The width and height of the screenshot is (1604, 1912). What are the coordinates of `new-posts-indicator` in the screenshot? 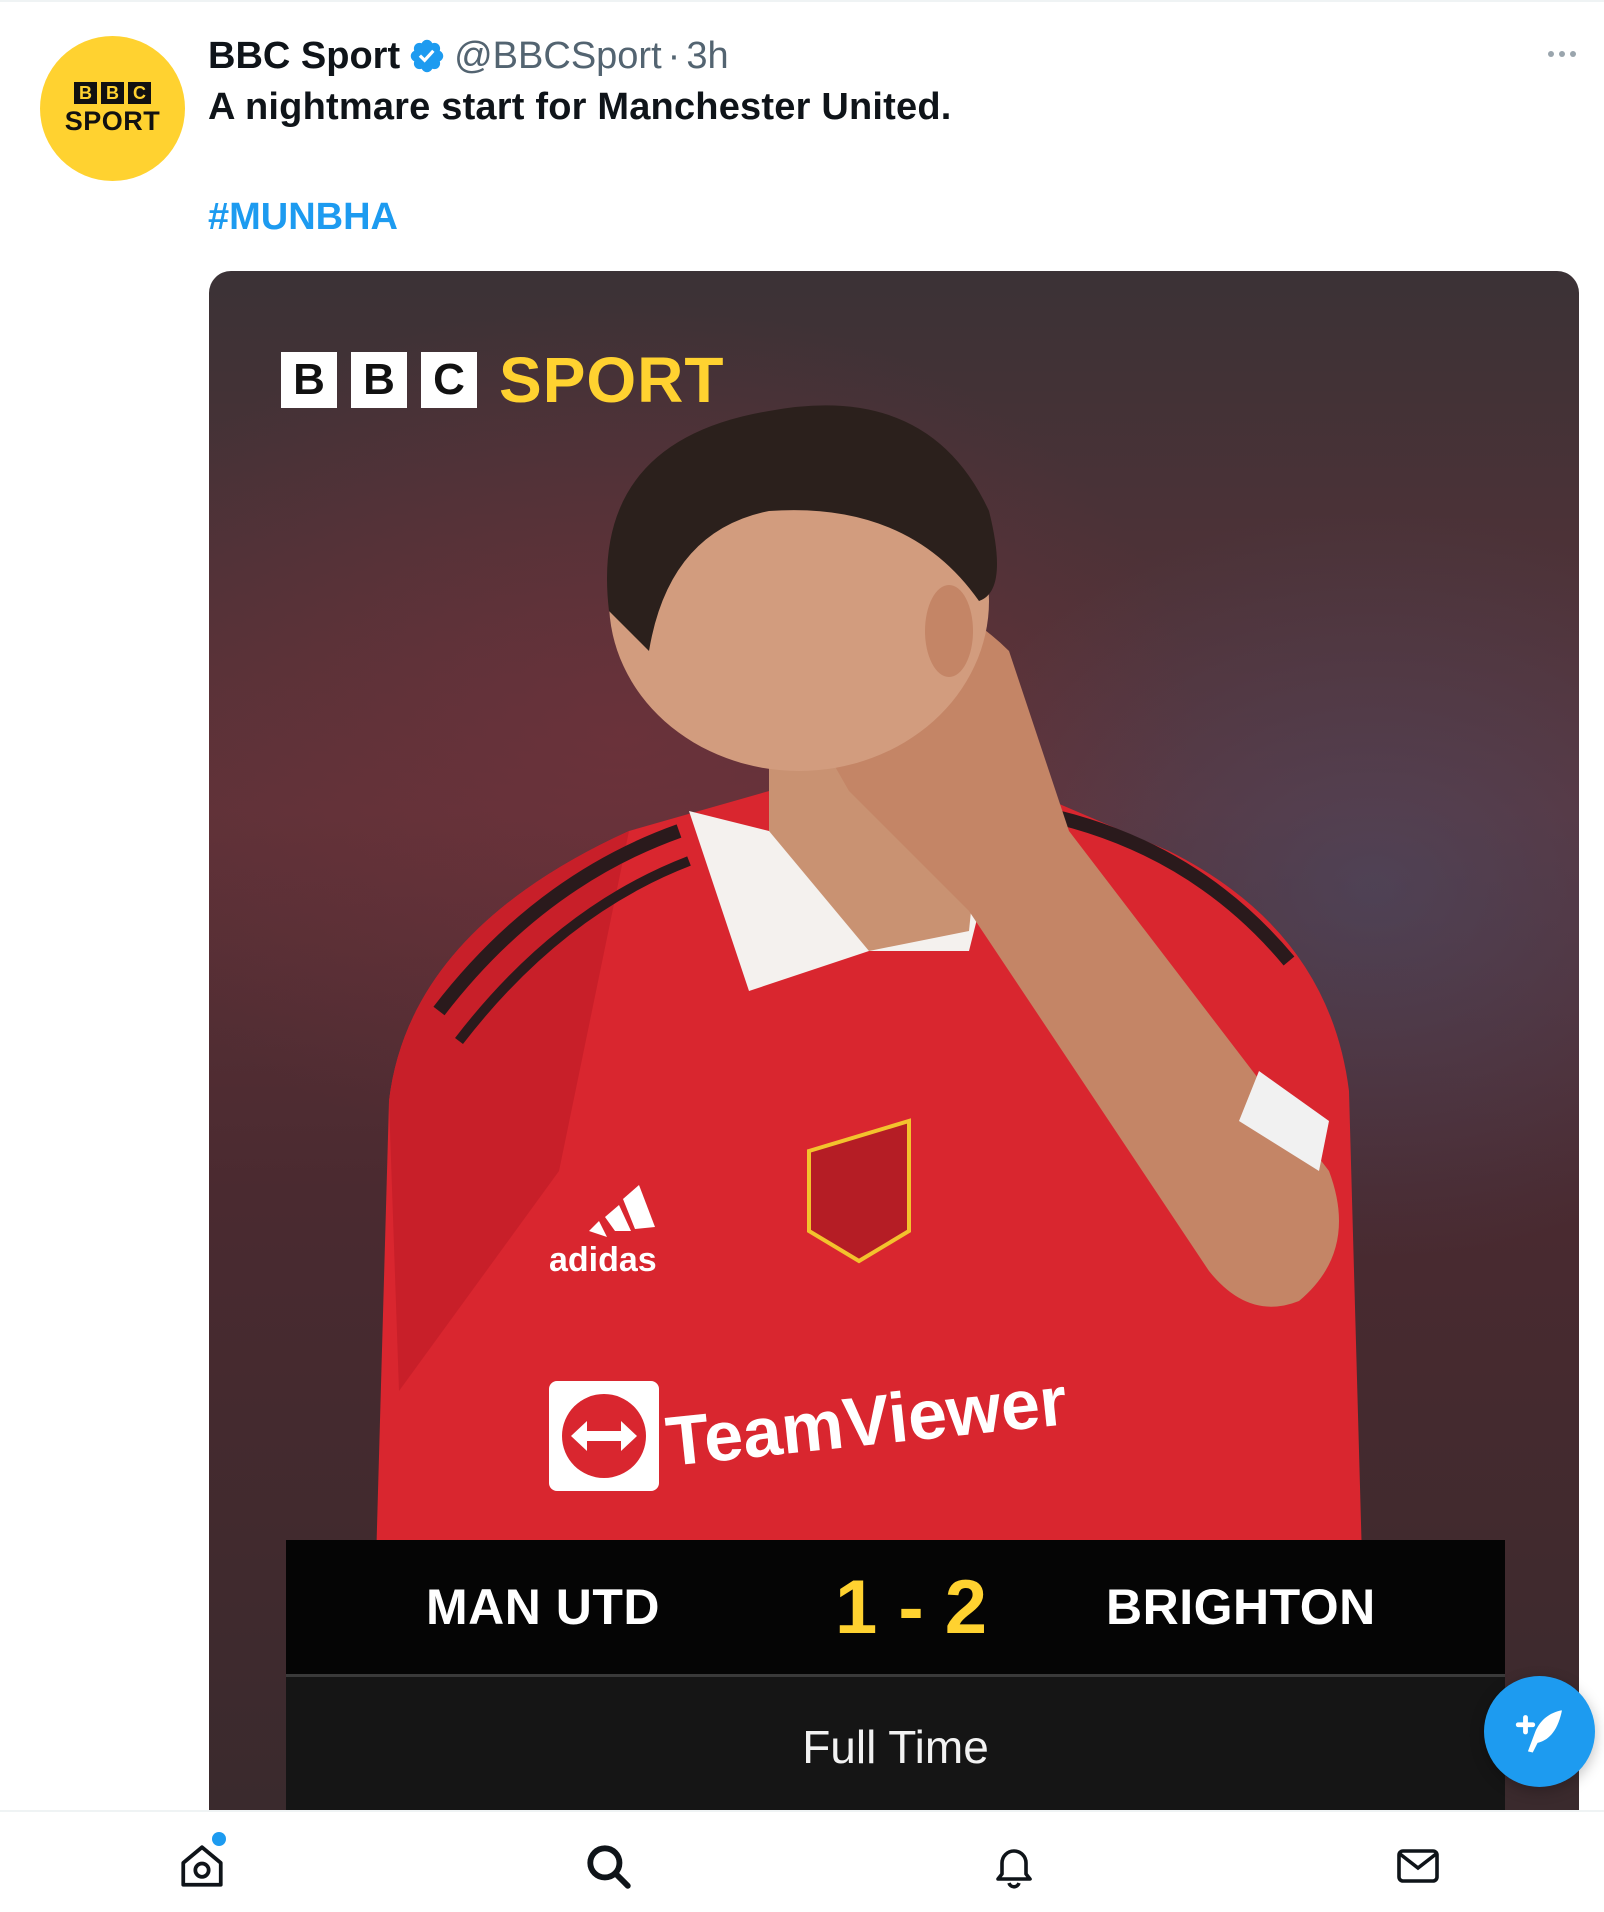 It's located at (219, 1839).